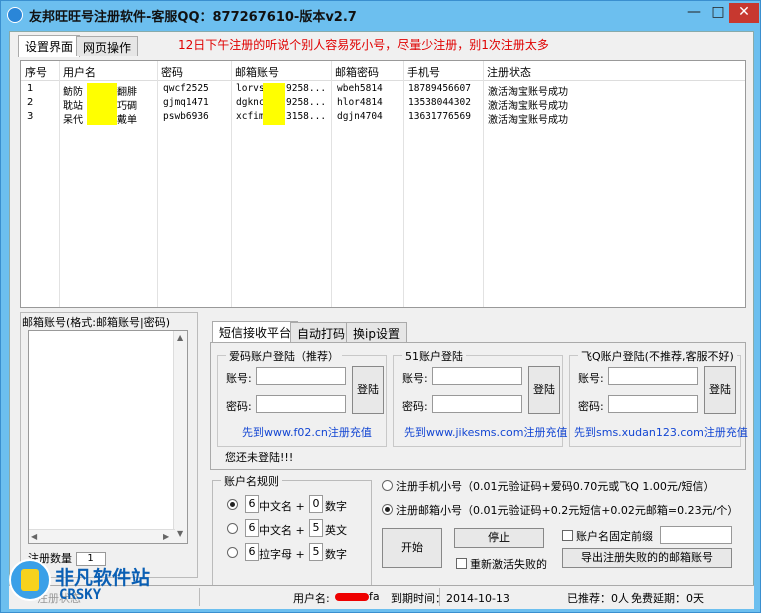  Describe the element at coordinates (127, 120) in the screenshot. I see `cell-username-end: 戴单` at that location.